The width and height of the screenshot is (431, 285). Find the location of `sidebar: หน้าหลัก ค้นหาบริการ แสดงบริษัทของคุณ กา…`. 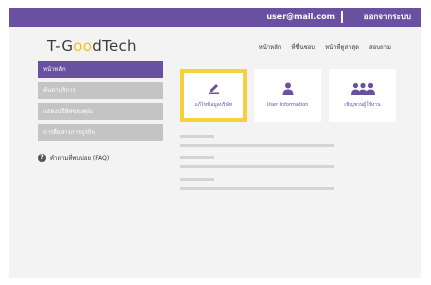

sidebar: หน้าหลัก ค้นหาบริการ แสดงบริษัทของคุณ กา… is located at coordinates (100, 103).